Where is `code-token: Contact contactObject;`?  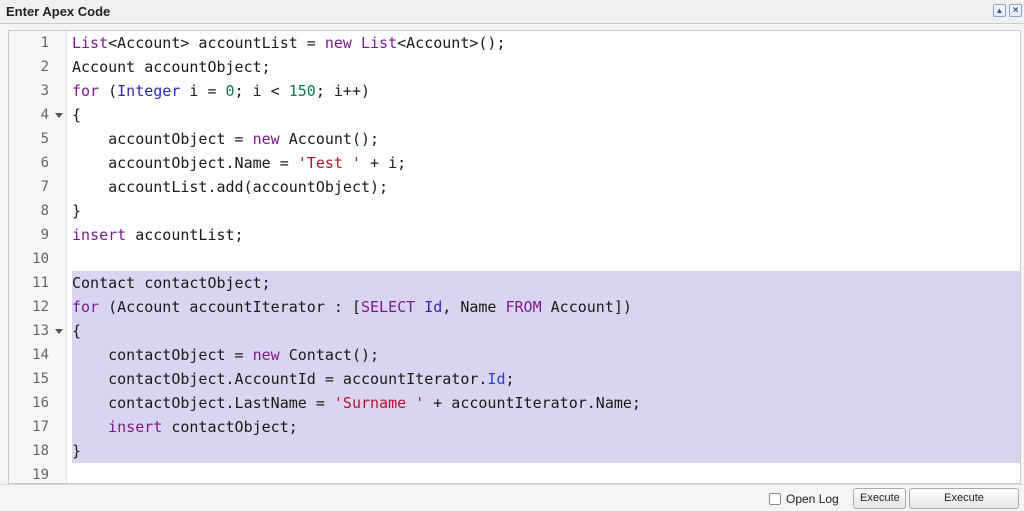 code-token: Contact contactObject; is located at coordinates (171, 283).